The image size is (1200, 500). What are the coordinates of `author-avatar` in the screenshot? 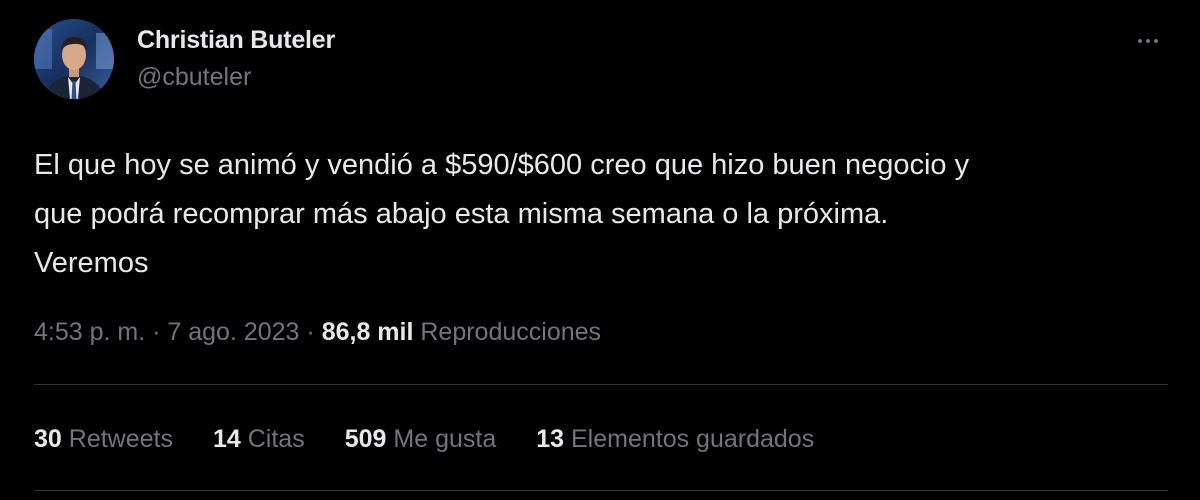 It's located at (74, 59).